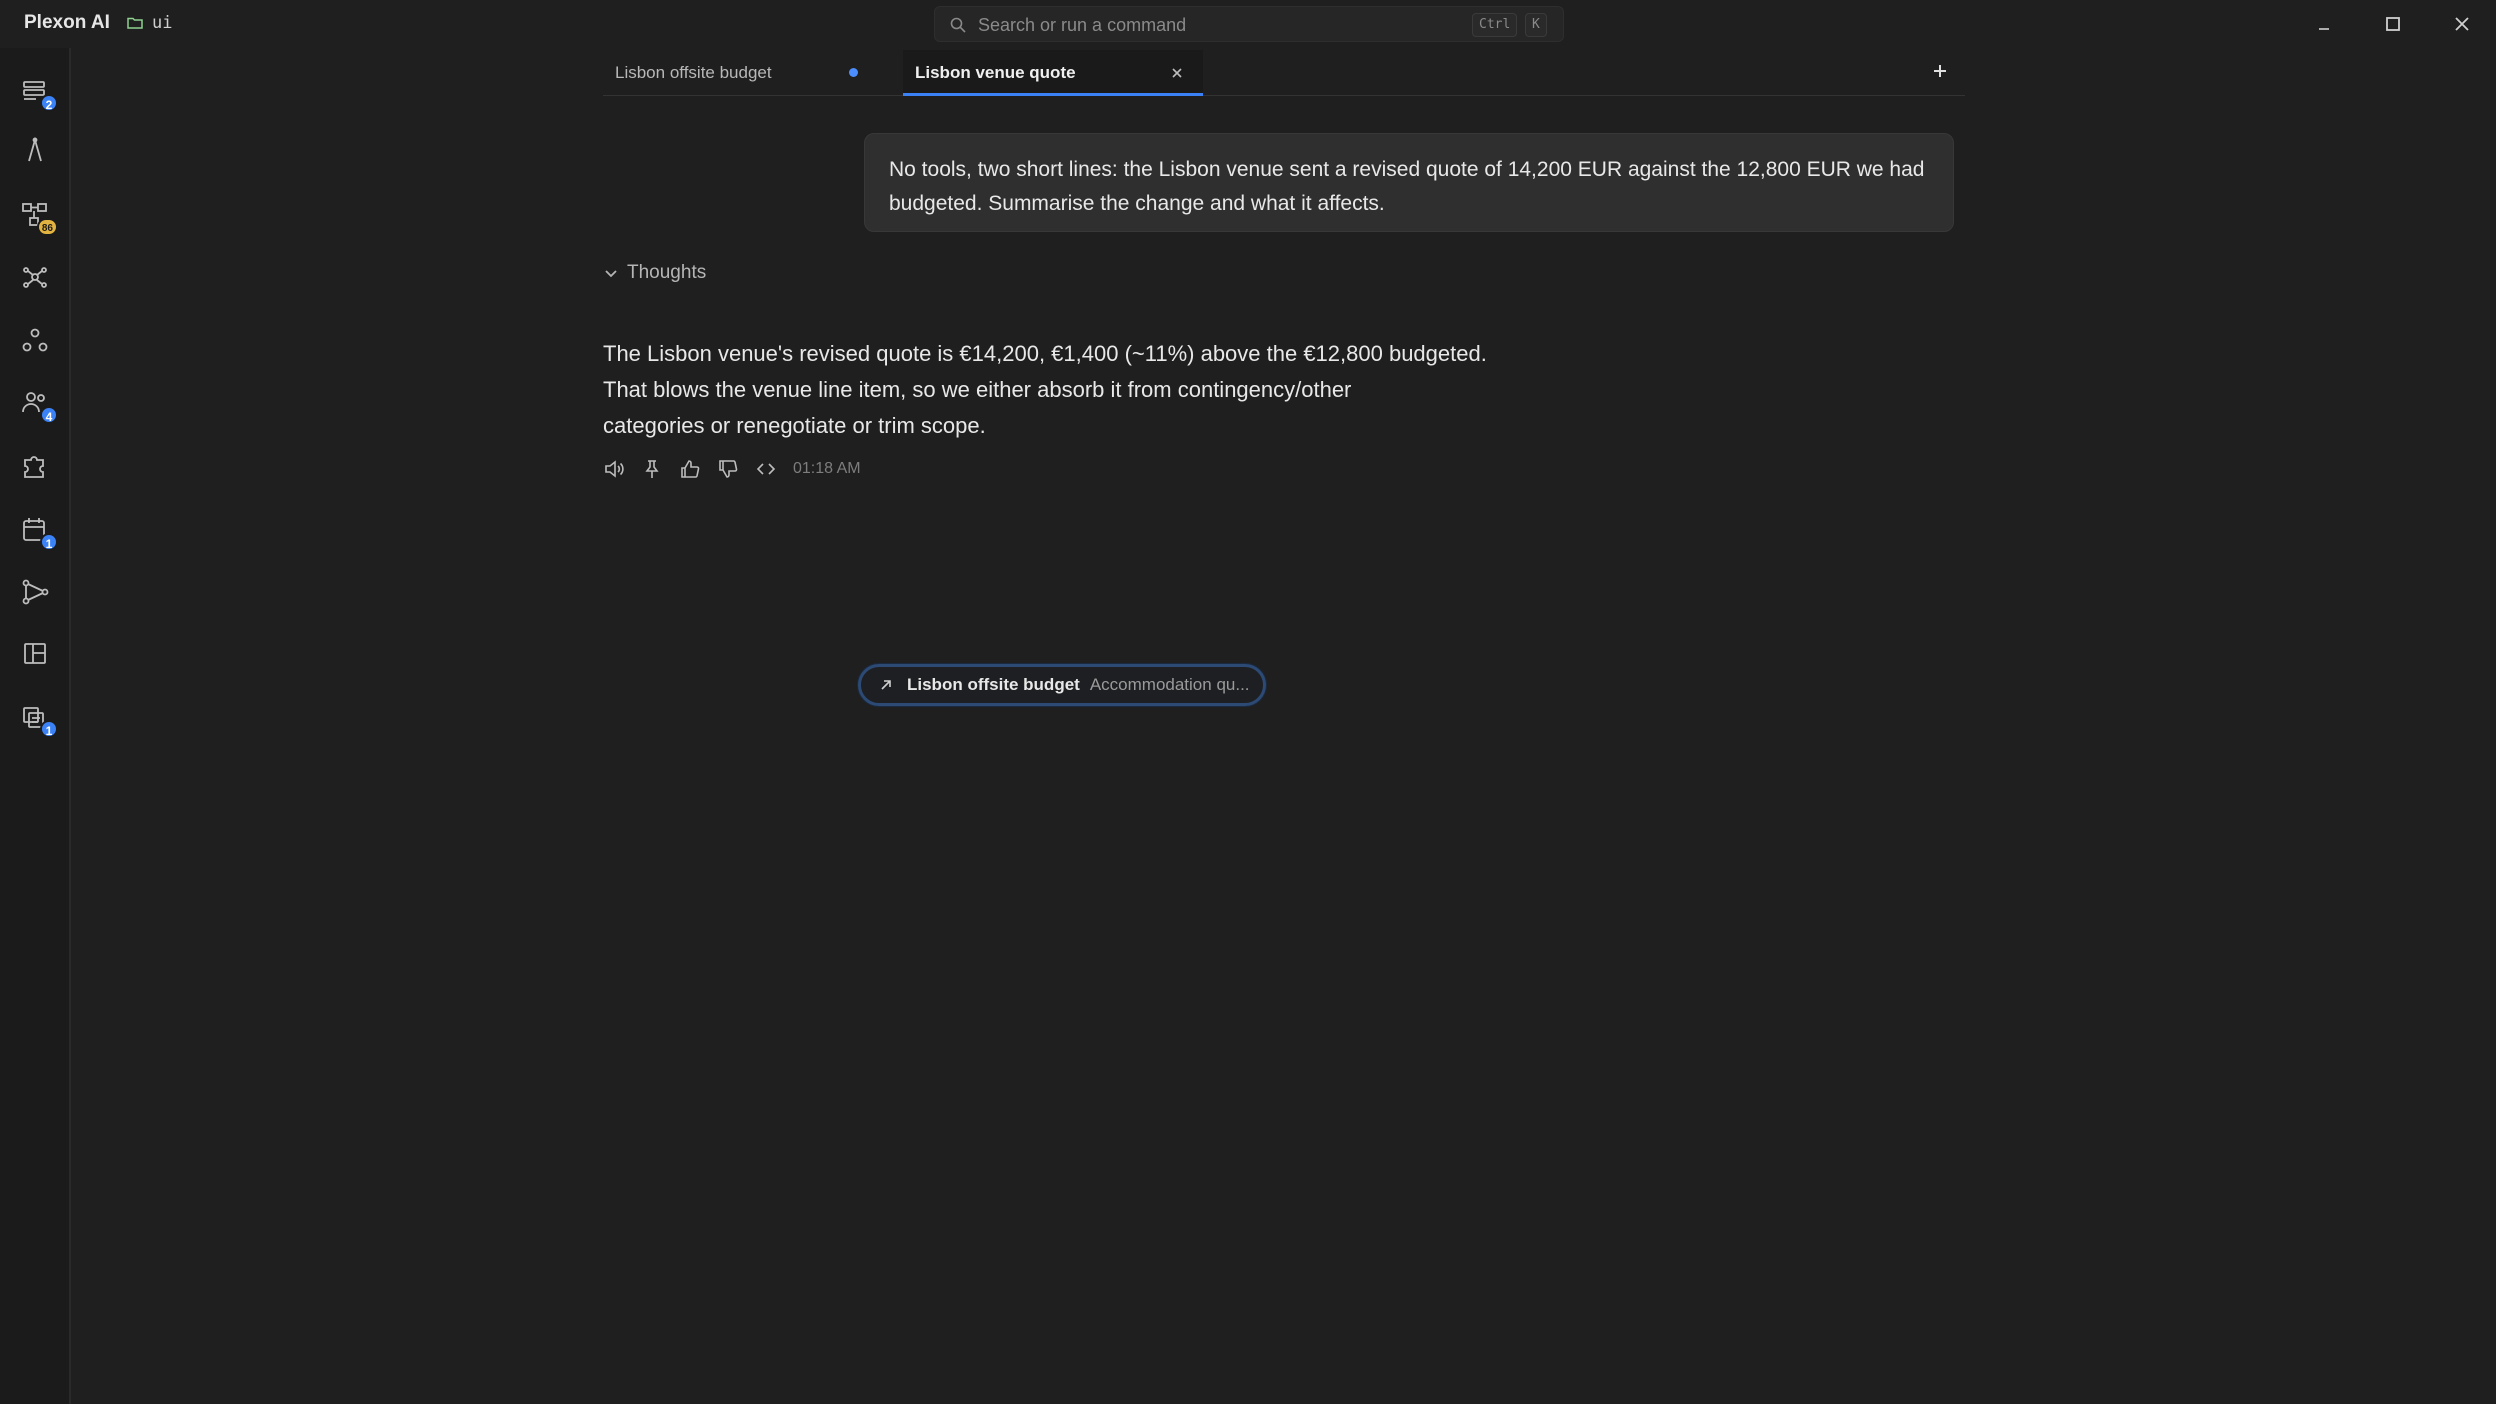 This screenshot has width=2496, height=1404. I want to click on maximize-button, so click(2393, 24).